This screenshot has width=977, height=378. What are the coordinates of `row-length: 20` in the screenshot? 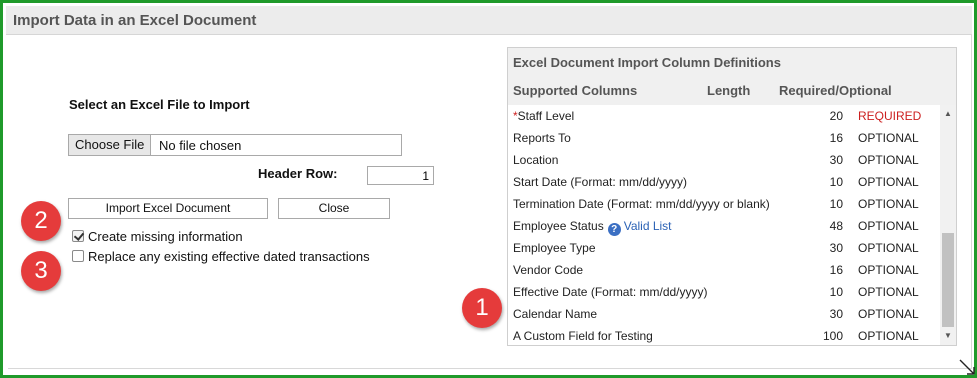 It's located at (836, 116).